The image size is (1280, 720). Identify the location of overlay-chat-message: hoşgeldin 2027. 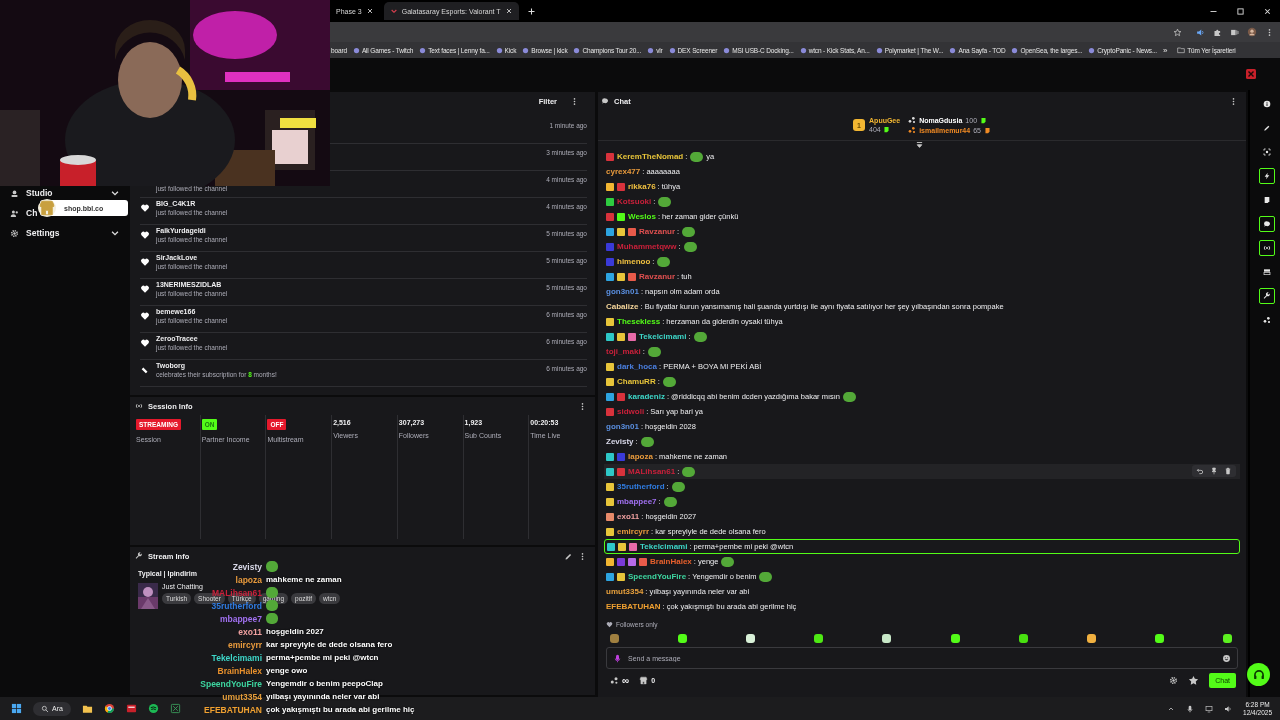
(295, 631).